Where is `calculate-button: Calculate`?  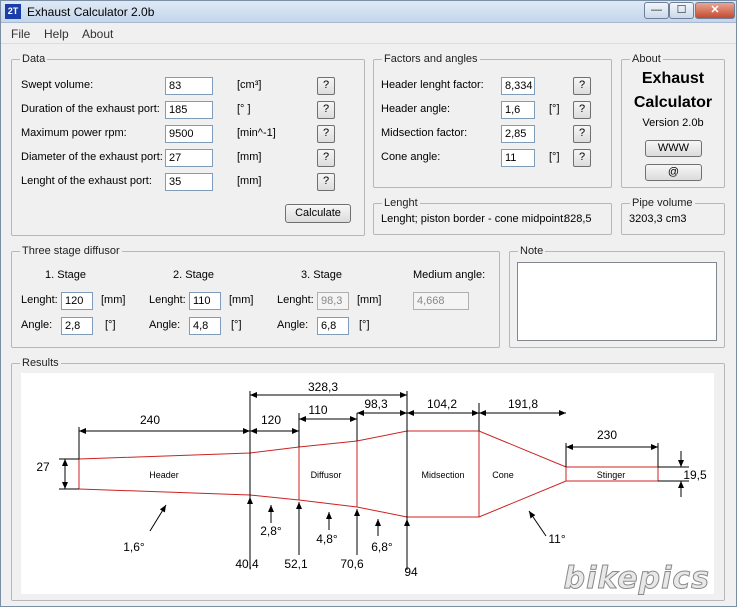 calculate-button: Calculate is located at coordinates (318, 213).